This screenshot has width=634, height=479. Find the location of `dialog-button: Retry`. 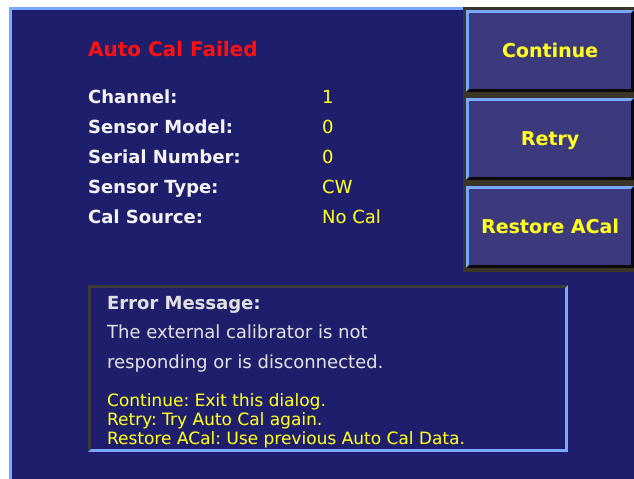

dialog-button: Retry is located at coordinates (550, 139).